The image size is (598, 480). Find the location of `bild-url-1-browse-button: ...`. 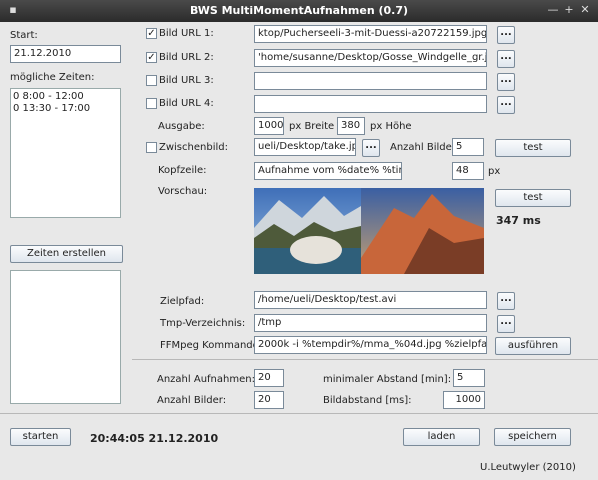

bild-url-1-browse-button: ... is located at coordinates (506, 35).